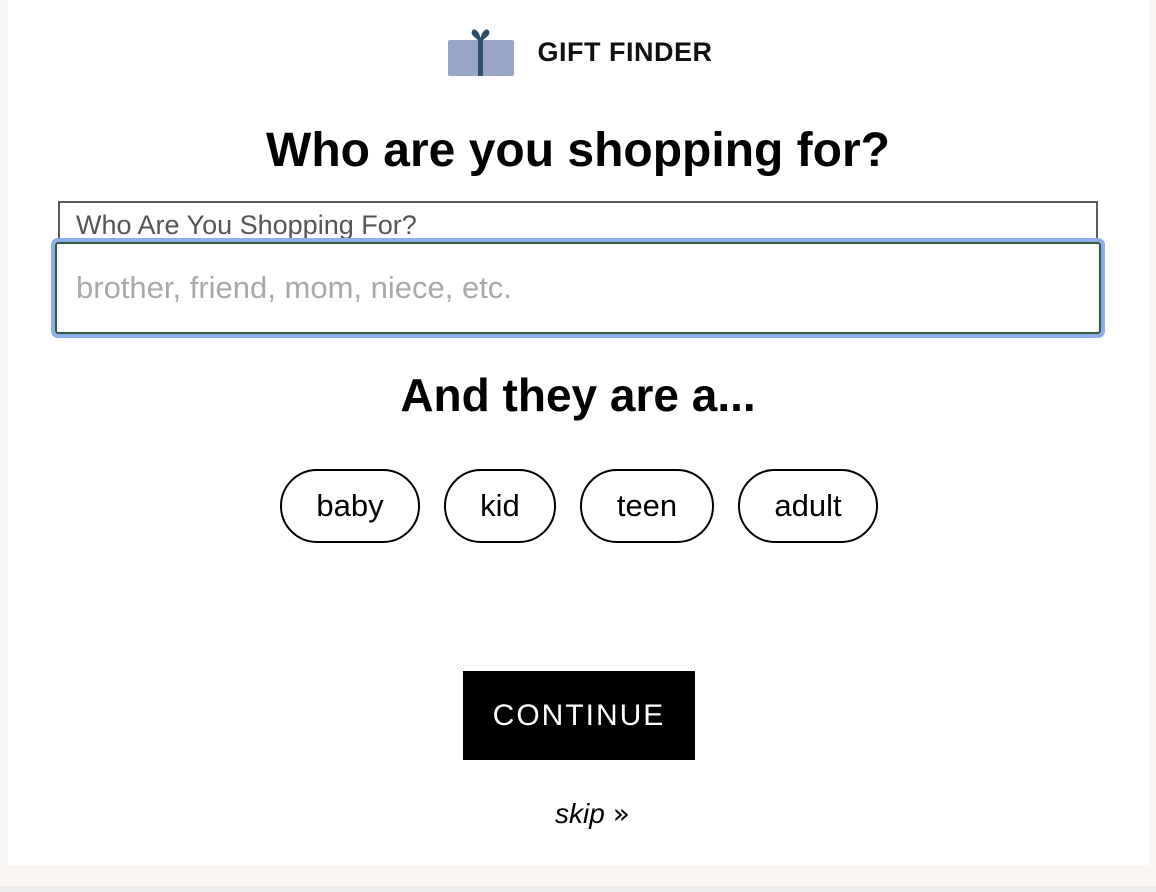 The width and height of the screenshot is (1156, 892). I want to click on double-chevron-right-icon: », so click(621, 813).